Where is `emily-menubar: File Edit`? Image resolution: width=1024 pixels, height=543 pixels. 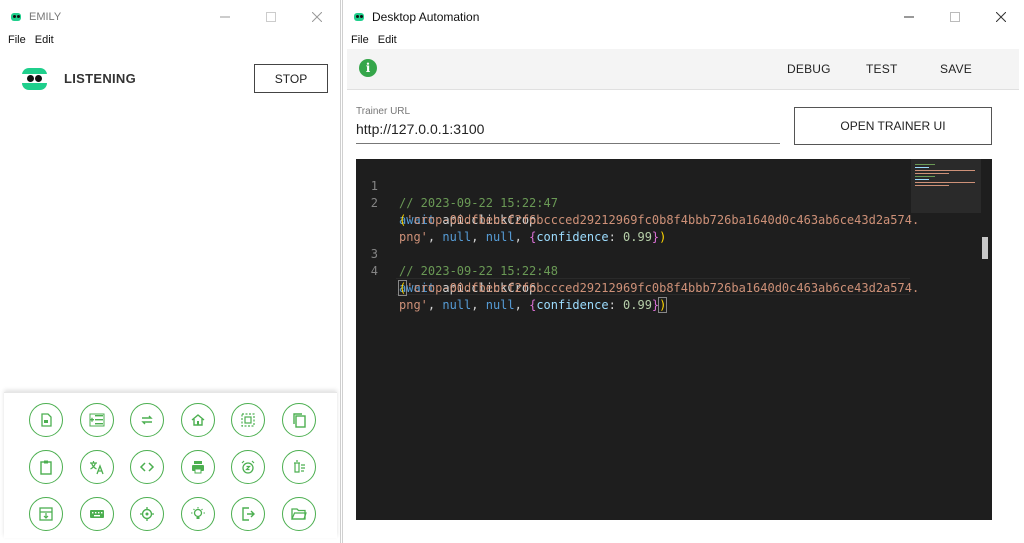
emily-menubar: File Edit is located at coordinates (27, 40).